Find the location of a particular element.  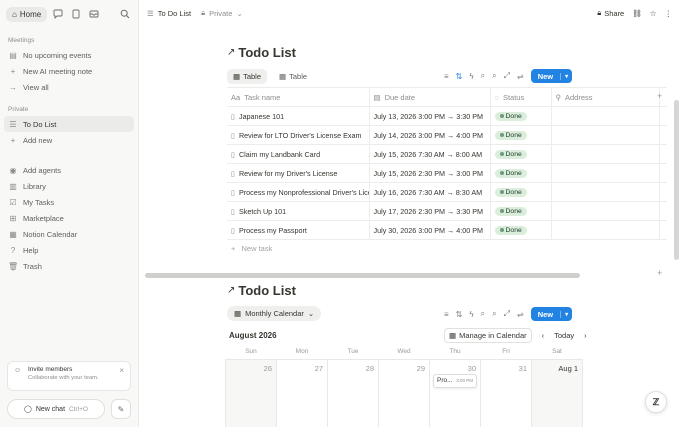

due-date-cell: July 17, 2026 2:30 PM → 3:30 PM is located at coordinates (429, 211).